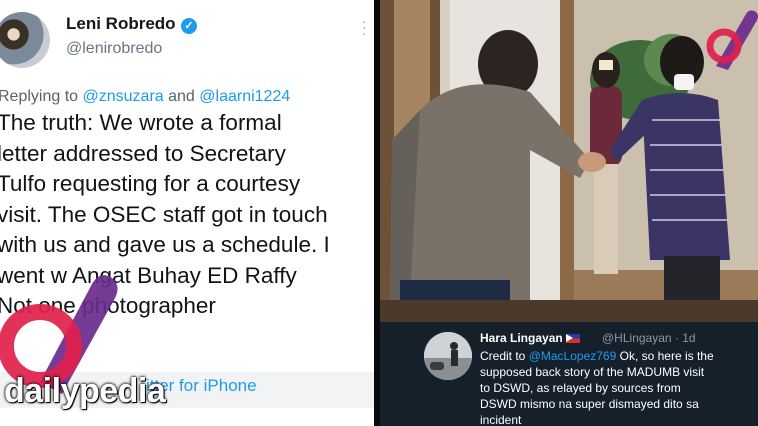  What do you see at coordinates (141, 122) in the screenshot?
I see `tweet-line: The truth: We wrote a formal` at bounding box center [141, 122].